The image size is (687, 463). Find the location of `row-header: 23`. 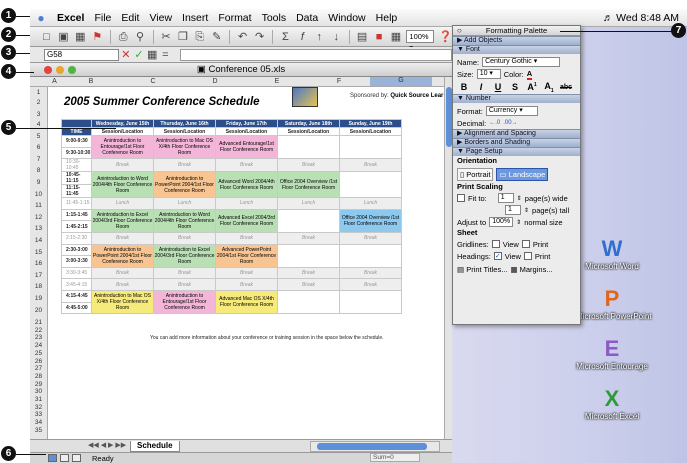

row-header: 23 is located at coordinates (38, 337).